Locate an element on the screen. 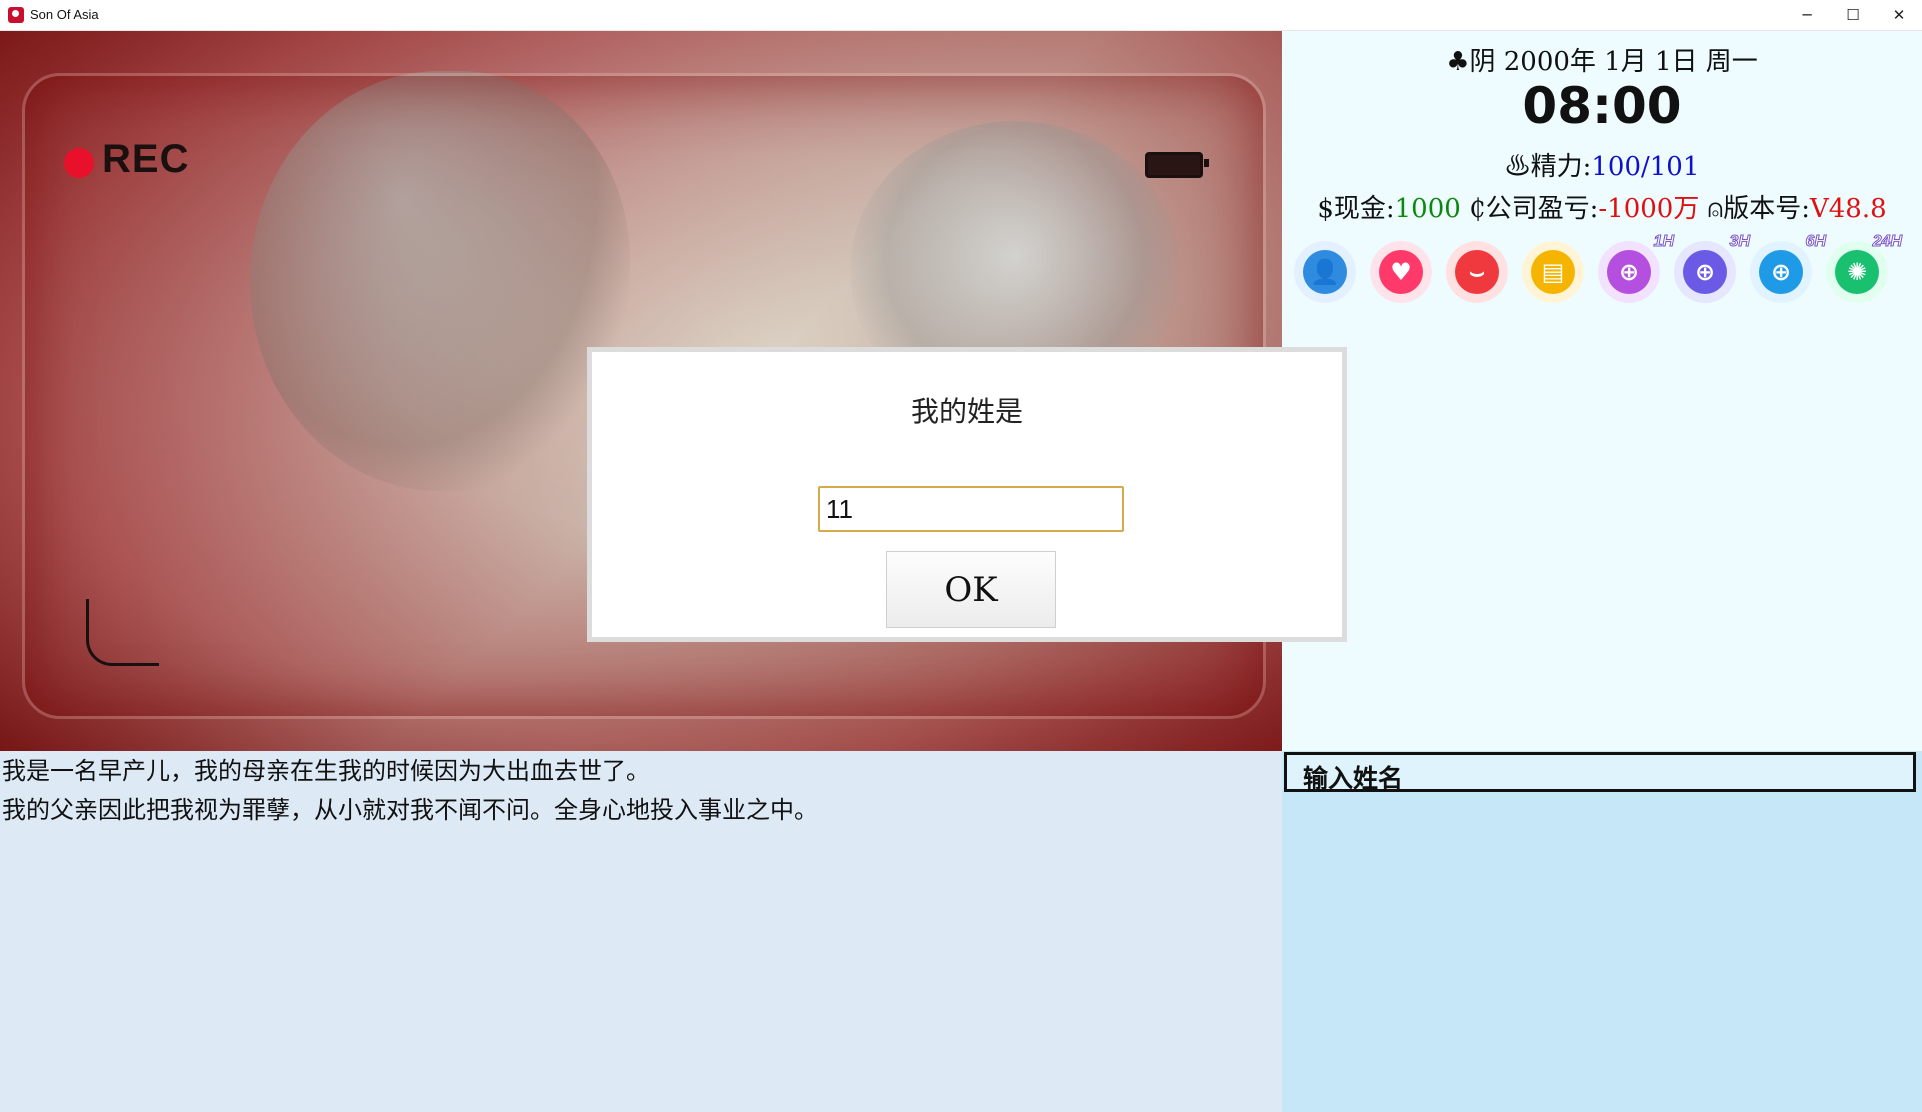 Image resolution: width=1922 pixels, height=1112 pixels. side-command-area is located at coordinates (1602, 931).